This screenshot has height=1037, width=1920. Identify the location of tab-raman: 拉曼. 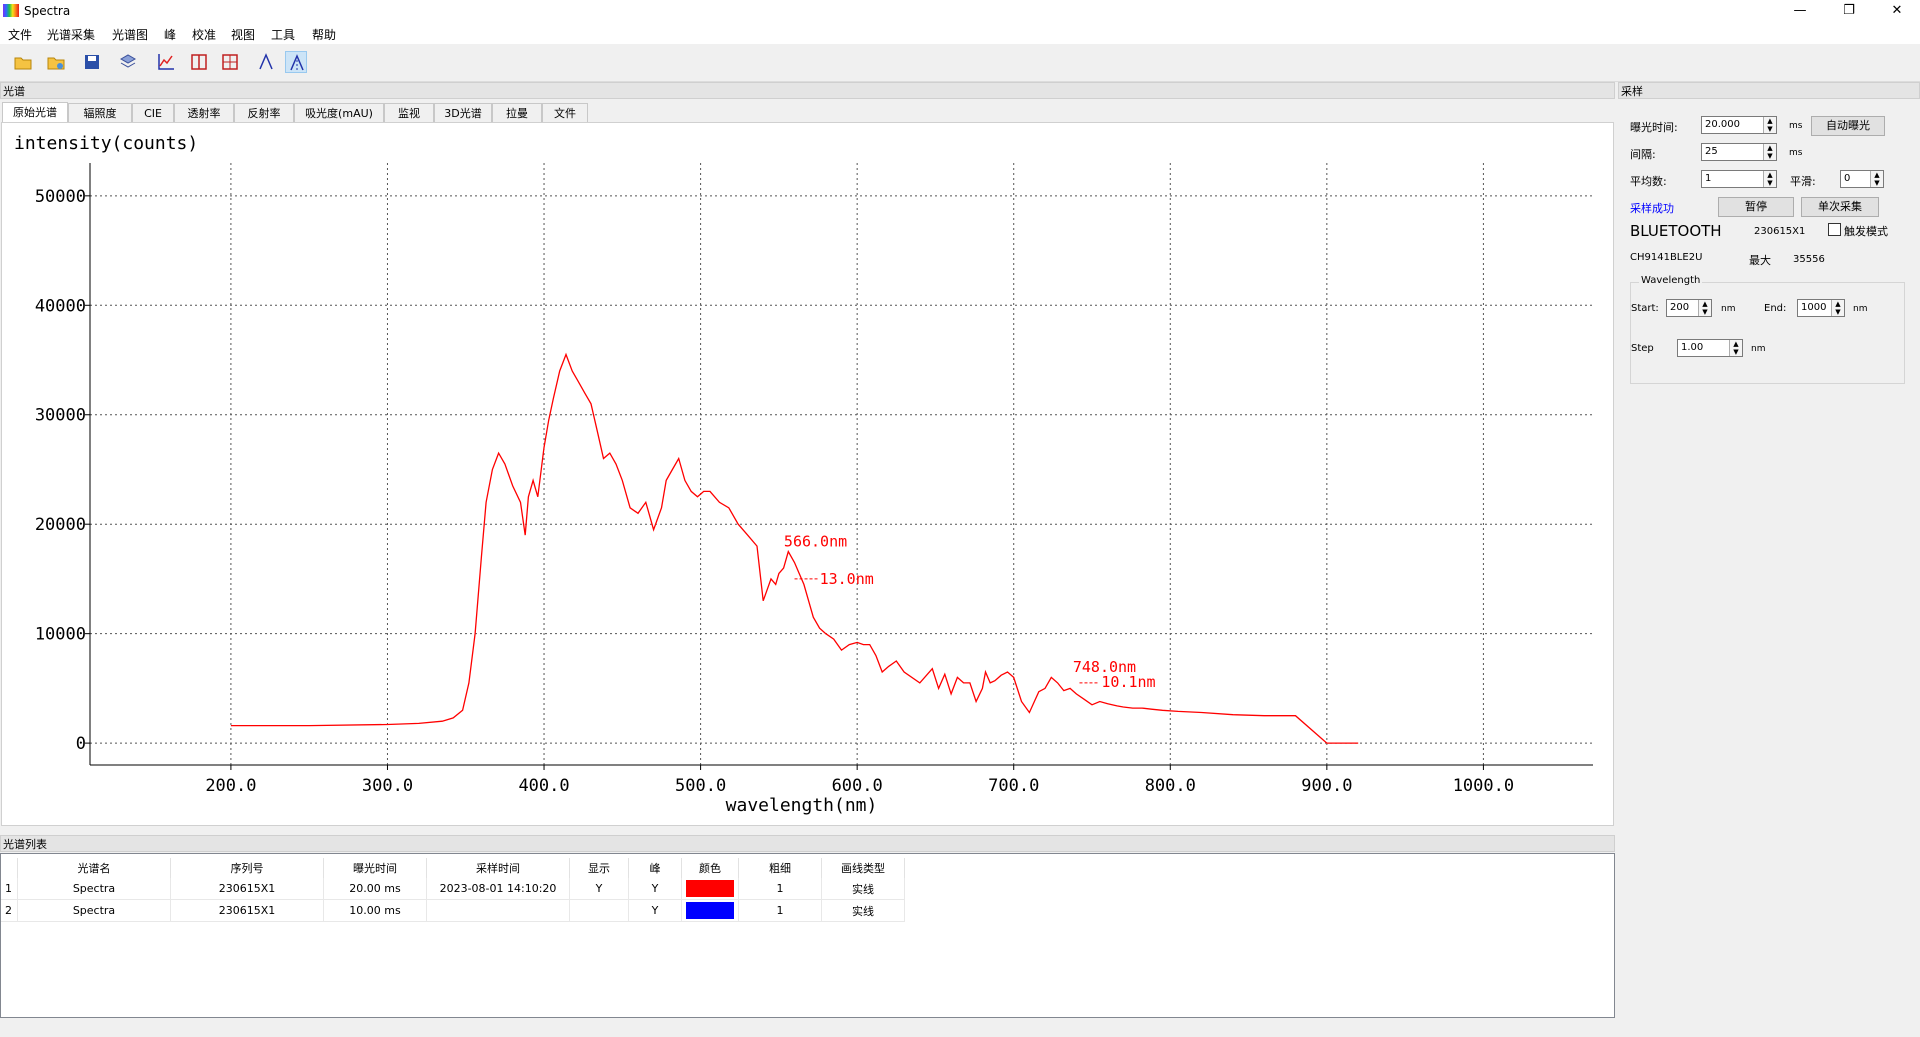
(517, 112).